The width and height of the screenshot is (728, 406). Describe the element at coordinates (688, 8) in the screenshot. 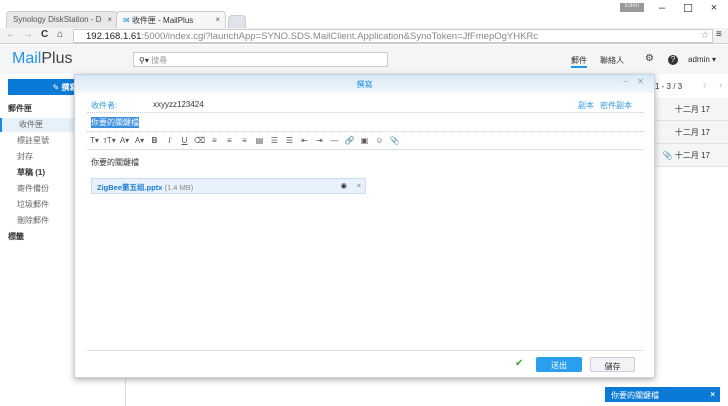

I see `maximize-icon: ☐` at that location.